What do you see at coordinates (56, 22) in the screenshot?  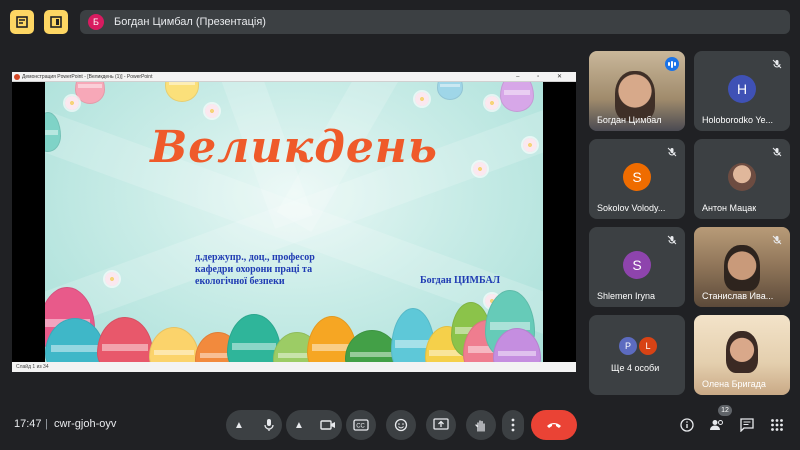 I see `window-icon` at bounding box center [56, 22].